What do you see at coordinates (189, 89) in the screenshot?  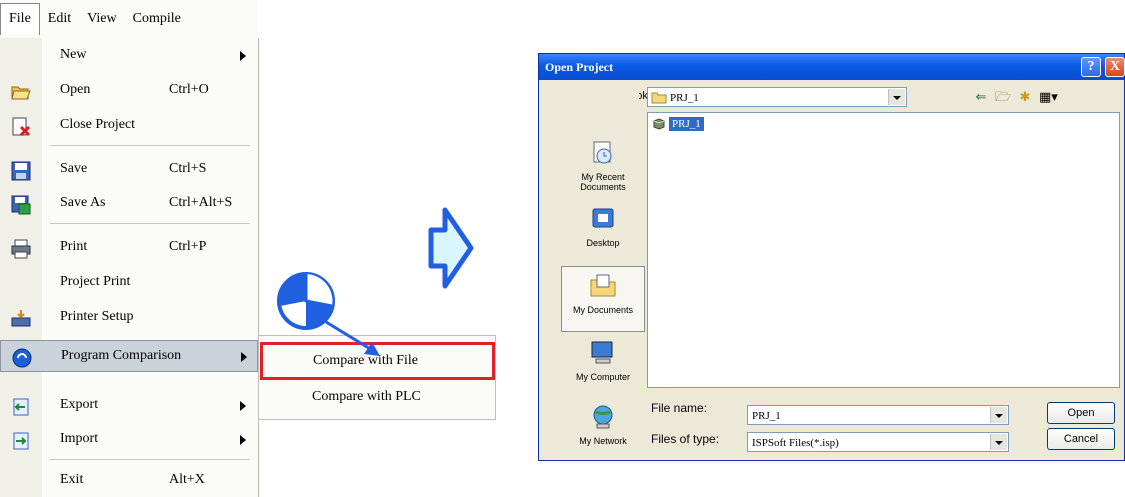 I see `menu-item-shortcut: Ctrl+O` at bounding box center [189, 89].